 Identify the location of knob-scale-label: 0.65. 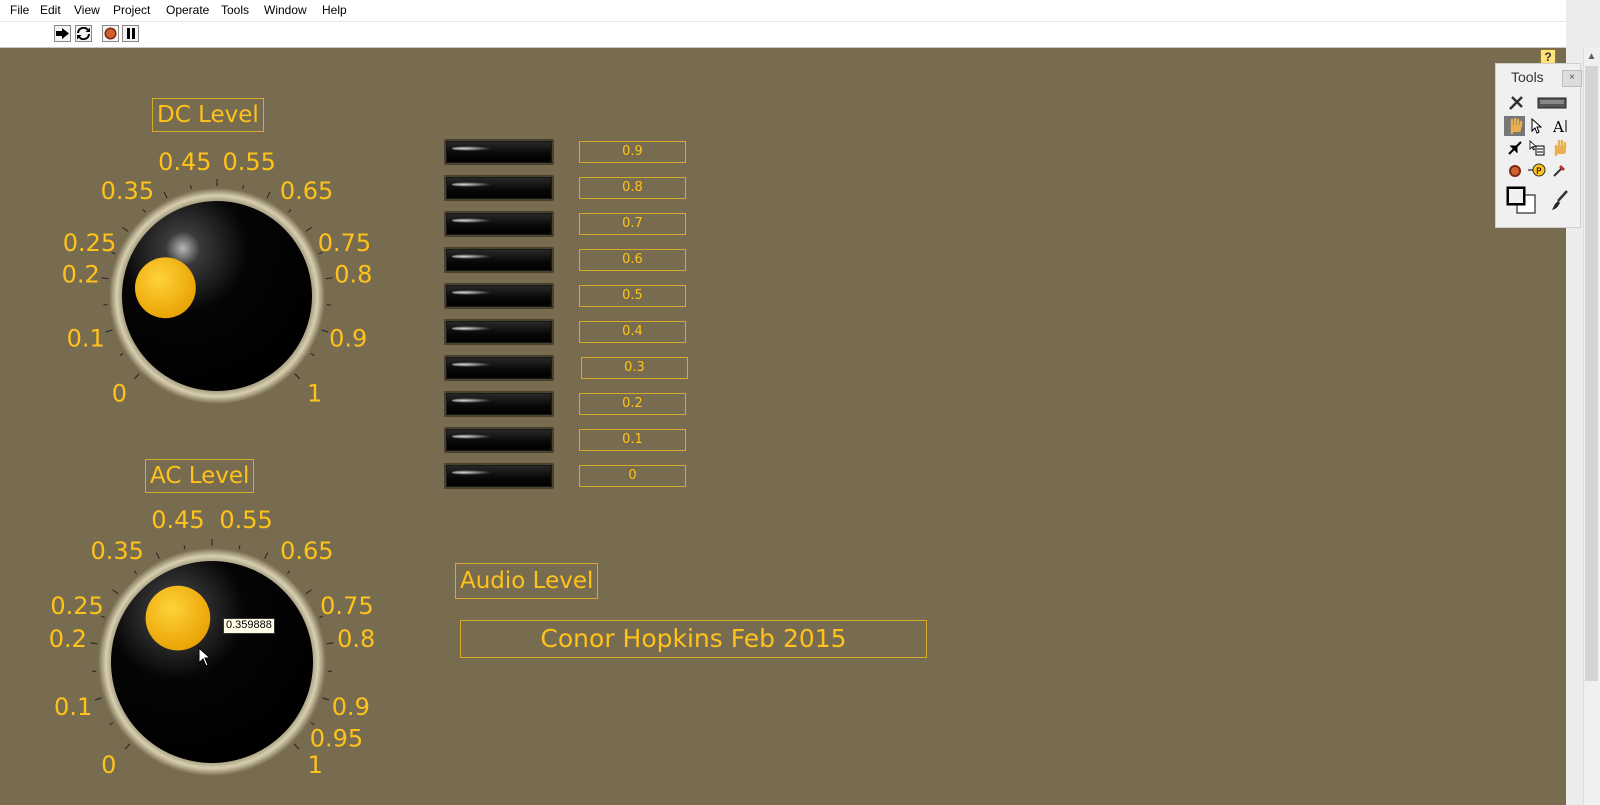
(306, 551).